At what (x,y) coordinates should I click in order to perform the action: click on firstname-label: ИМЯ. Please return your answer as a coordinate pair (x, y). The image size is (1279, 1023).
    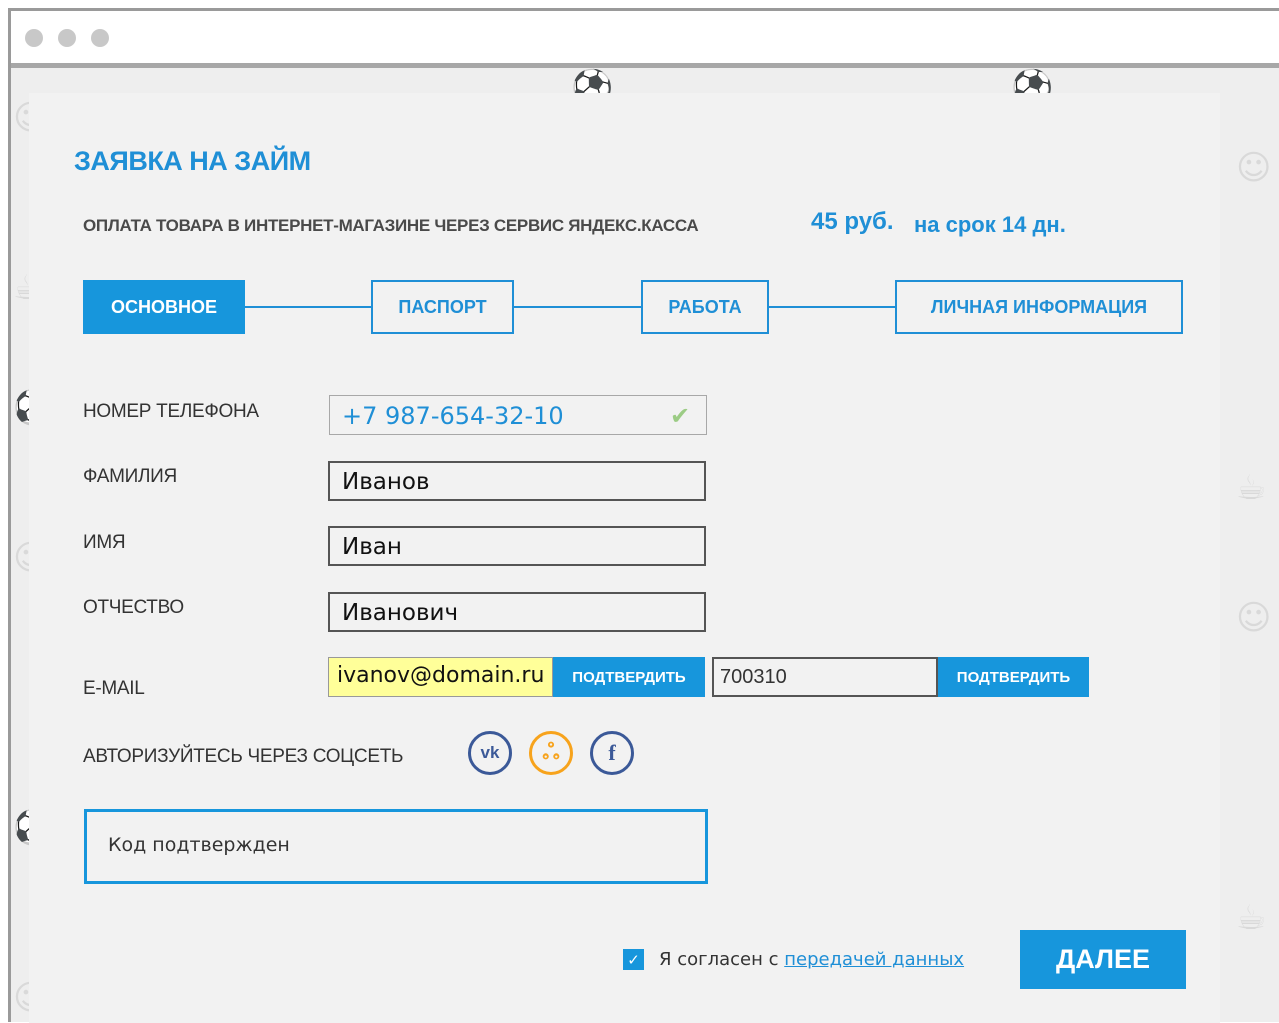
    Looking at the image, I should click on (104, 542).